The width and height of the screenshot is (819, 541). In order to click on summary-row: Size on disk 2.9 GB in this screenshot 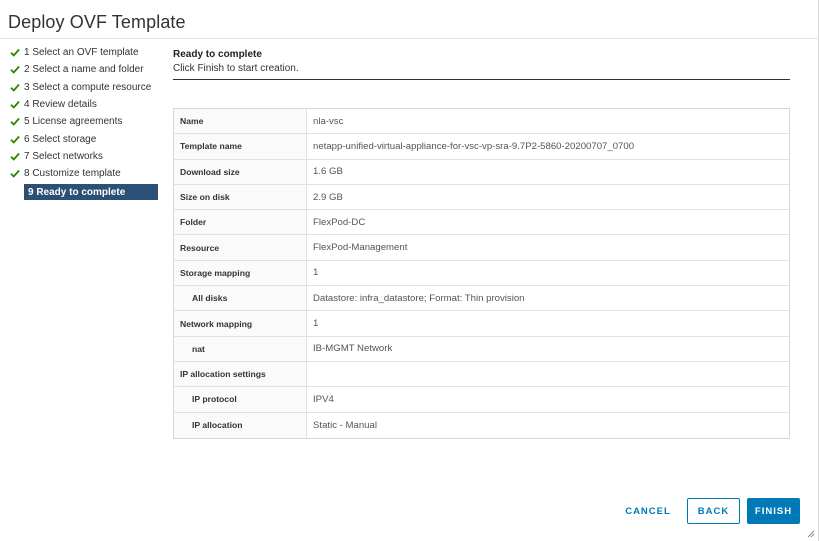, I will do `click(481, 197)`.